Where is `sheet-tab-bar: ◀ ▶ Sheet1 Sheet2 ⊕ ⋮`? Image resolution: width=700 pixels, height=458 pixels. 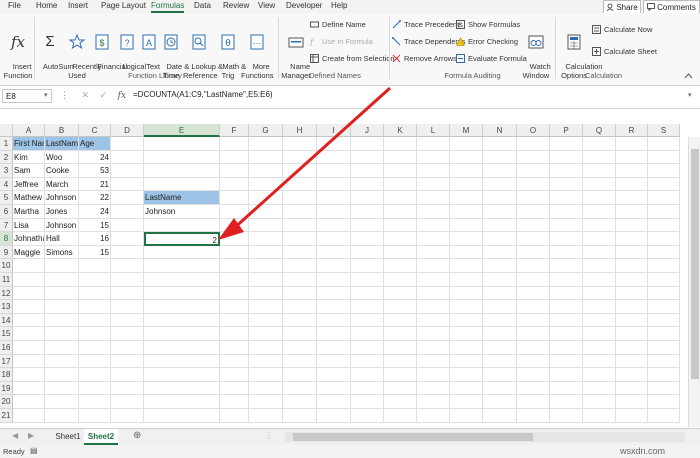
sheet-tab-bar: ◀ ▶ Sheet1 Sheet2 ⊕ ⋮ is located at coordinates (350, 437).